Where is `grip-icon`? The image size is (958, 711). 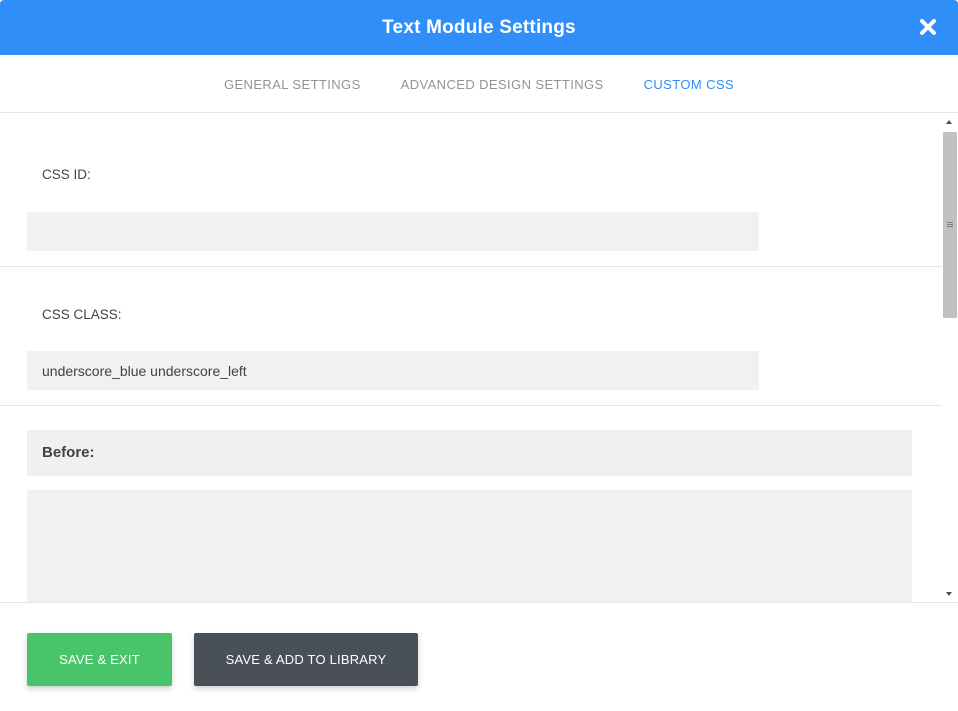
grip-icon is located at coordinates (950, 225).